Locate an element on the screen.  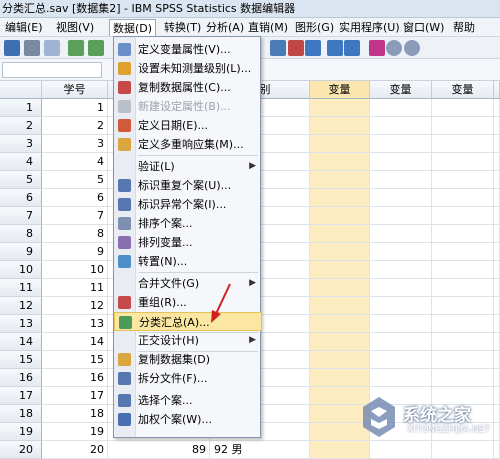
watermark: 系统之家 XITONGZHIJIA.NET is located at coordinates (427, 418).